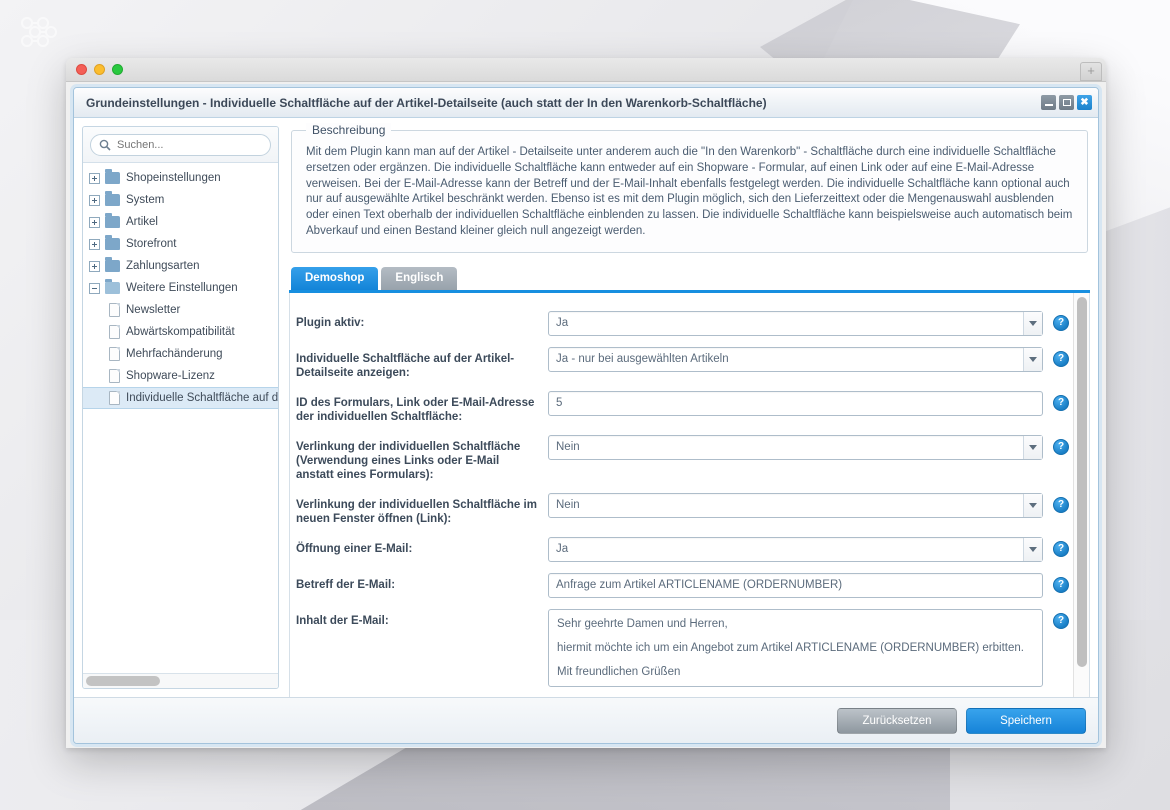  Describe the element at coordinates (180, 178) in the screenshot. I see `tree-item-shopeinstellungen: Shopeinstellungen` at that location.